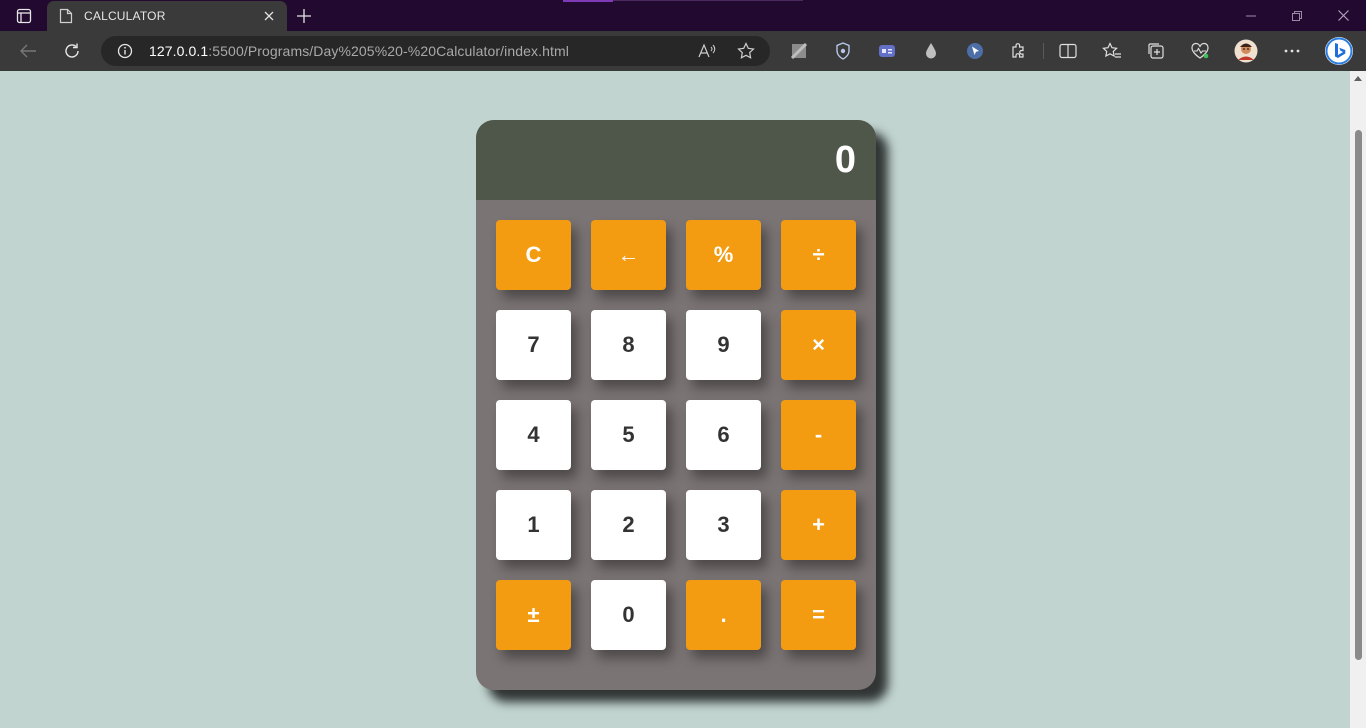 This screenshot has height=728, width=1366. Describe the element at coordinates (818, 525) in the screenshot. I see `add-button: +` at that location.